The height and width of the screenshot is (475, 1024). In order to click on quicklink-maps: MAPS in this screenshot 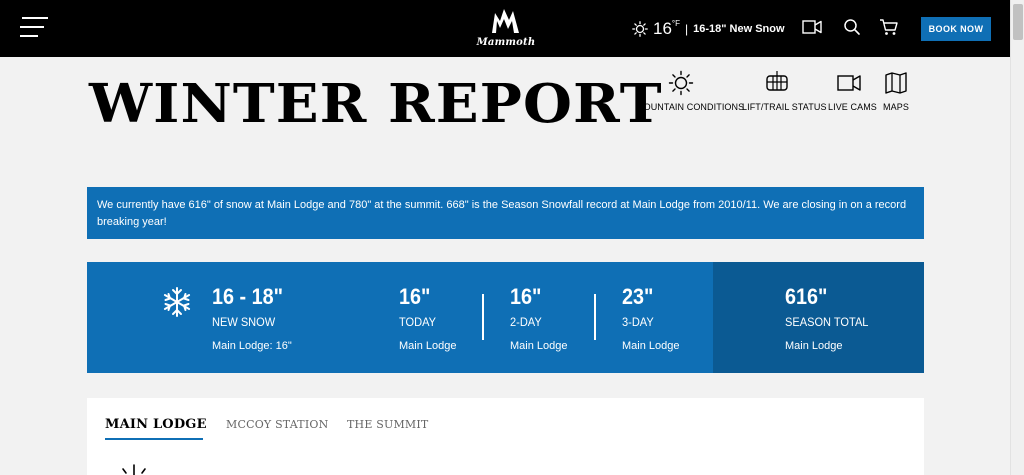, I will do `click(896, 91)`.